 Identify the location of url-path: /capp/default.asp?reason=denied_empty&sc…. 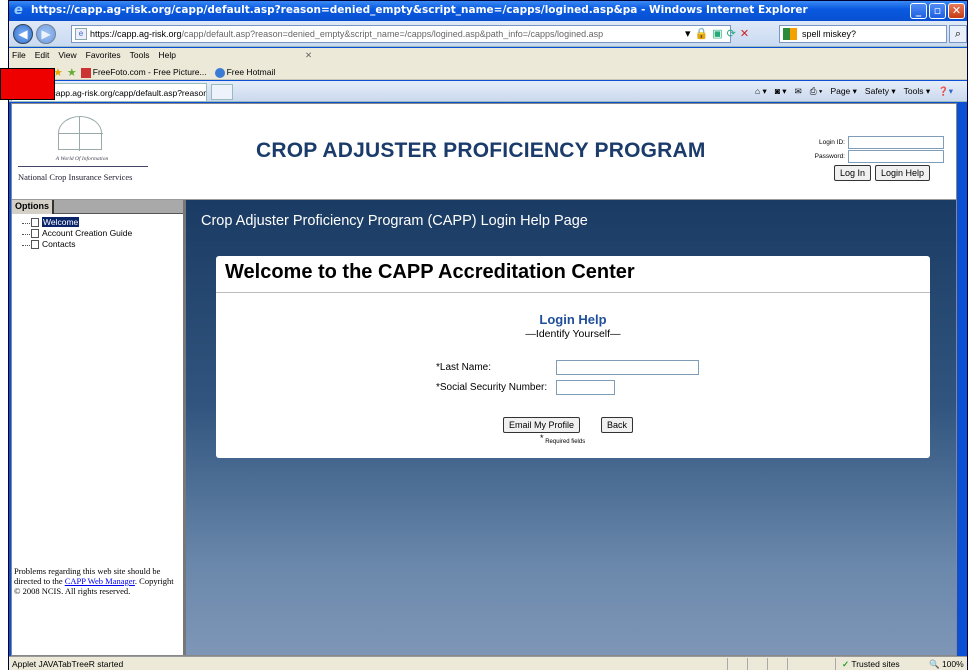
(392, 34).